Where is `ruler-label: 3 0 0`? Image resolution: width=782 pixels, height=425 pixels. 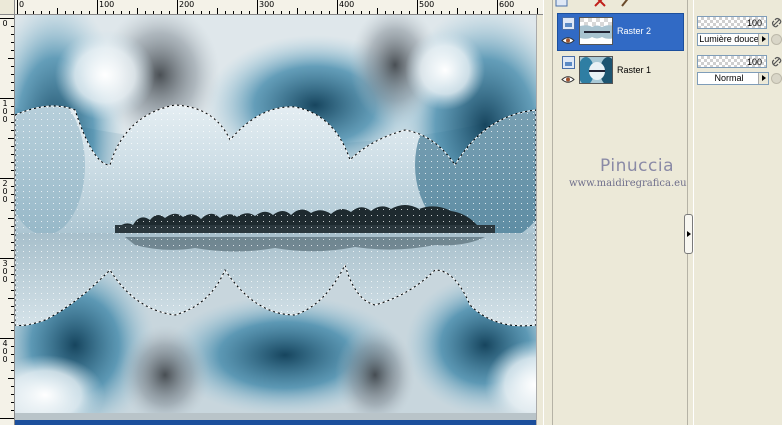 ruler-label: 3 0 0 is located at coordinates (5, 271).